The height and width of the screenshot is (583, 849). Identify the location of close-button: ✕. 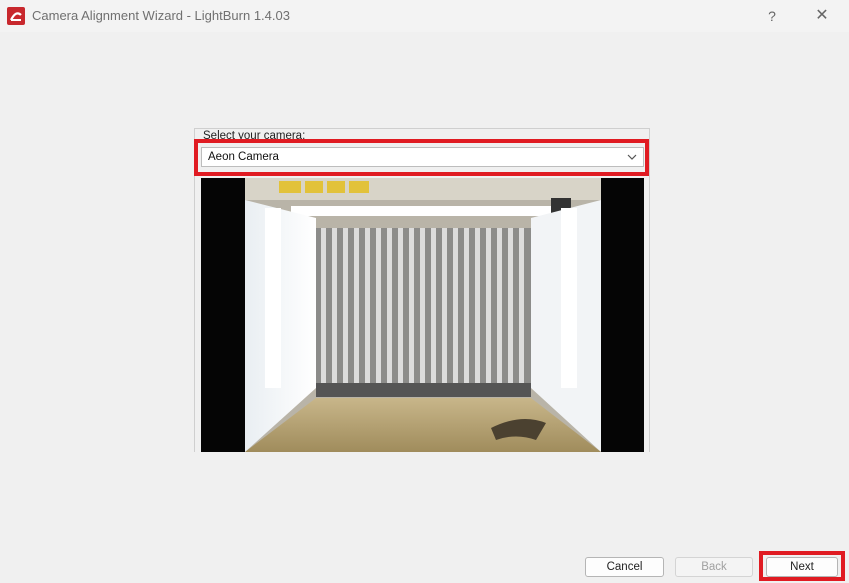
(822, 16).